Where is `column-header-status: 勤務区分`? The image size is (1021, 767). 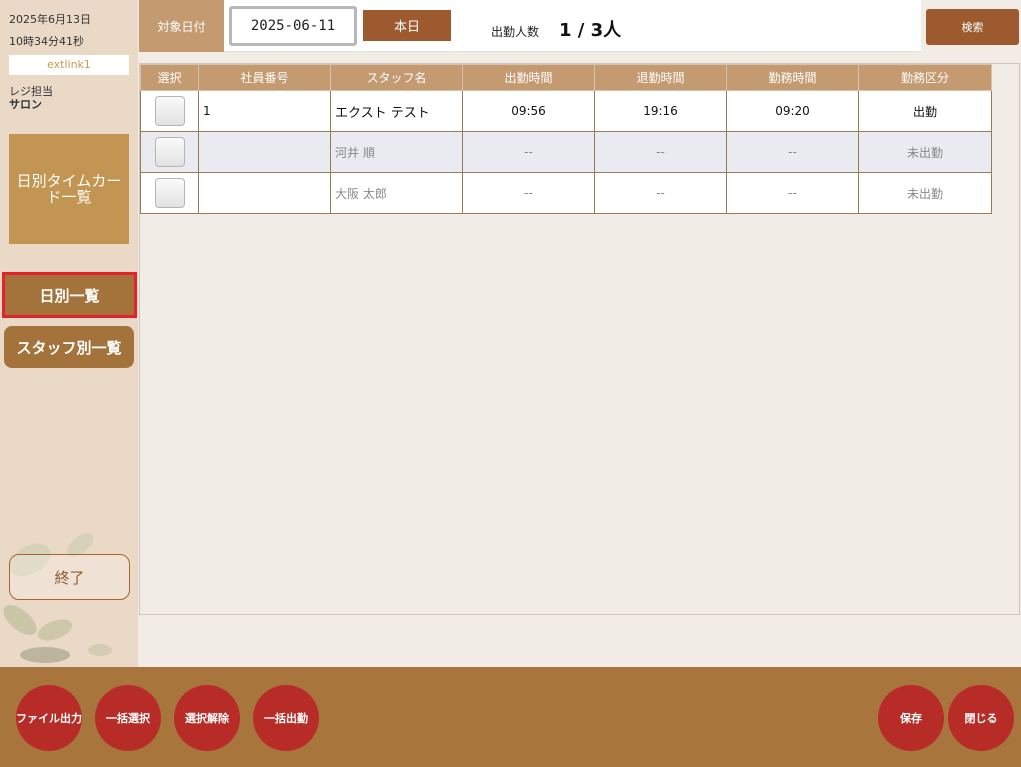 column-header-status: 勤務区分 is located at coordinates (925, 77).